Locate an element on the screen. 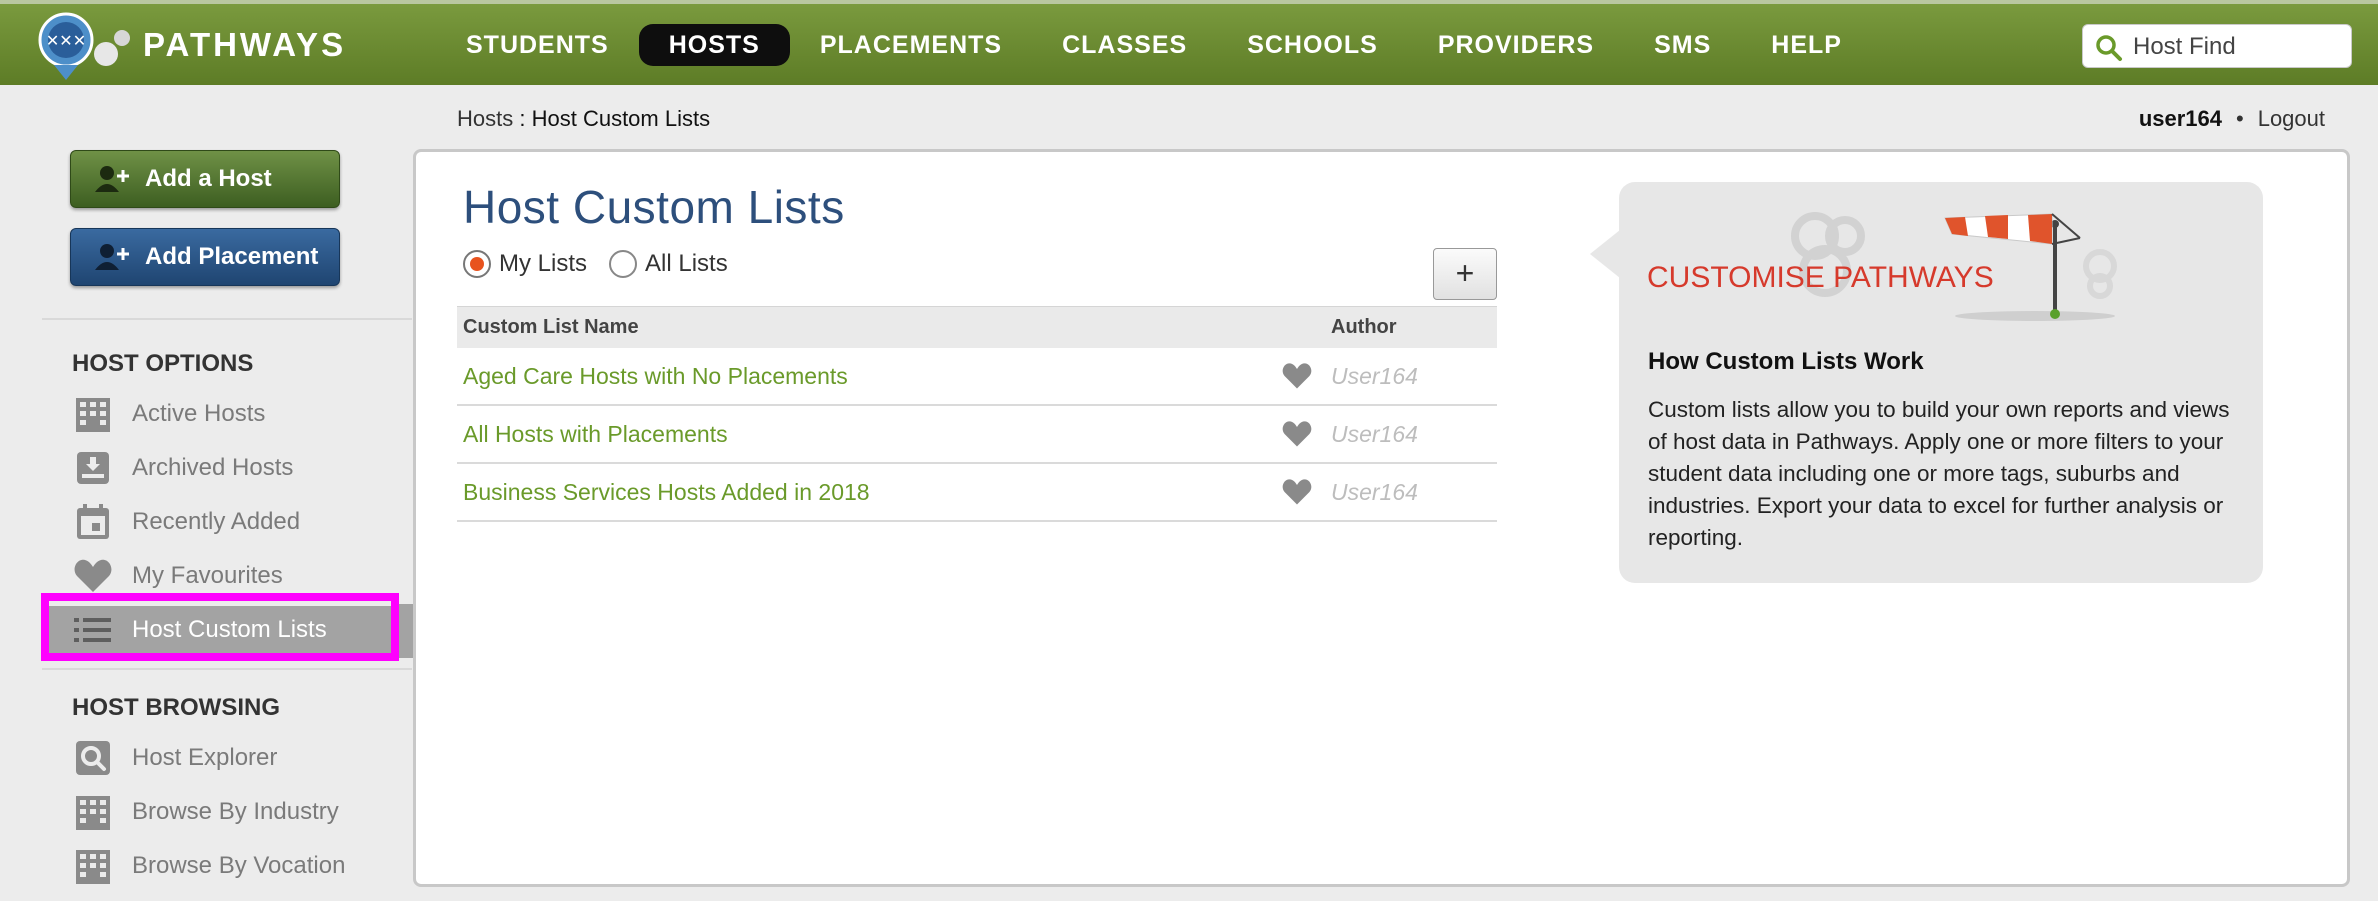 The width and height of the screenshot is (2378, 901). table-header: Custom List Name Author is located at coordinates (977, 327).